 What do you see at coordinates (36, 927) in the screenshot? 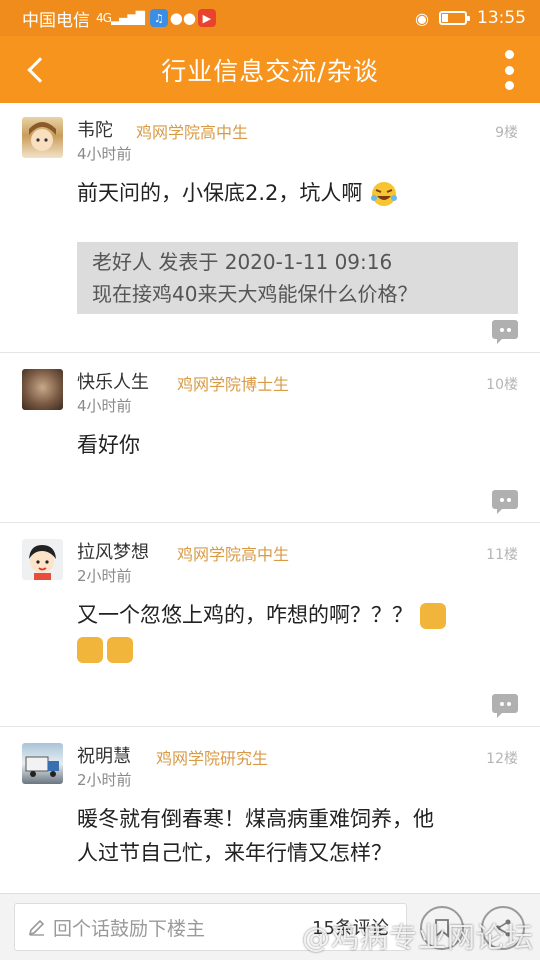
I see `pencil-icon` at bounding box center [36, 927].